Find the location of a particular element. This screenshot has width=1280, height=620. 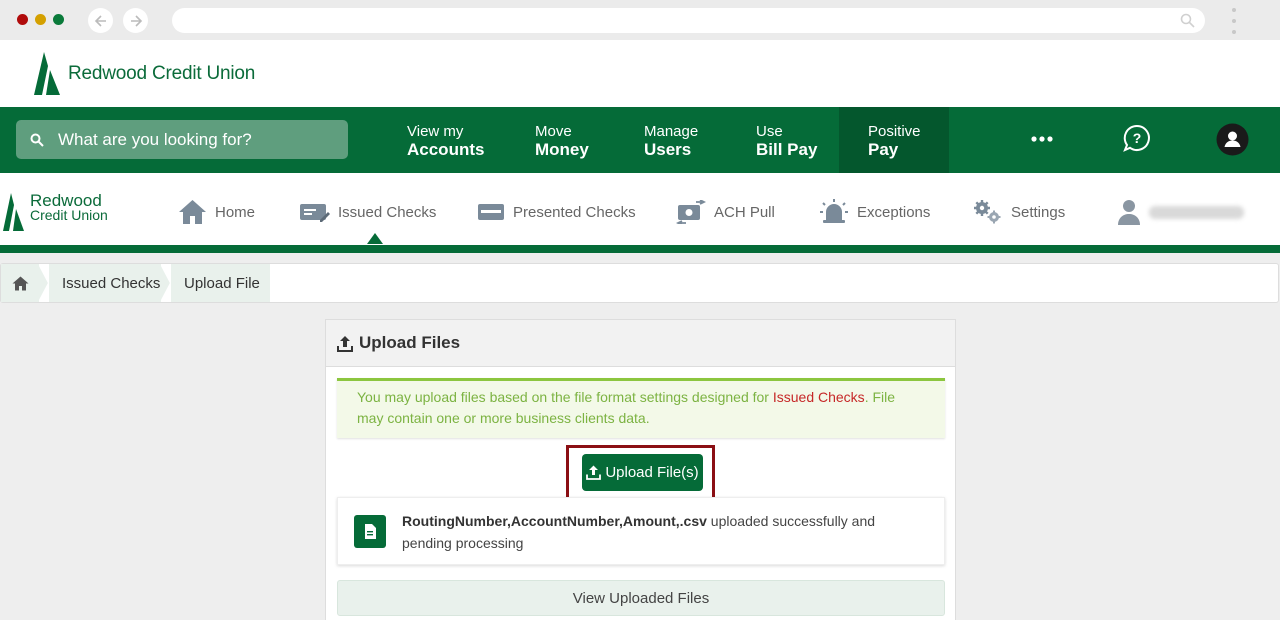

subnav-label: Settings is located at coordinates (1038, 212).